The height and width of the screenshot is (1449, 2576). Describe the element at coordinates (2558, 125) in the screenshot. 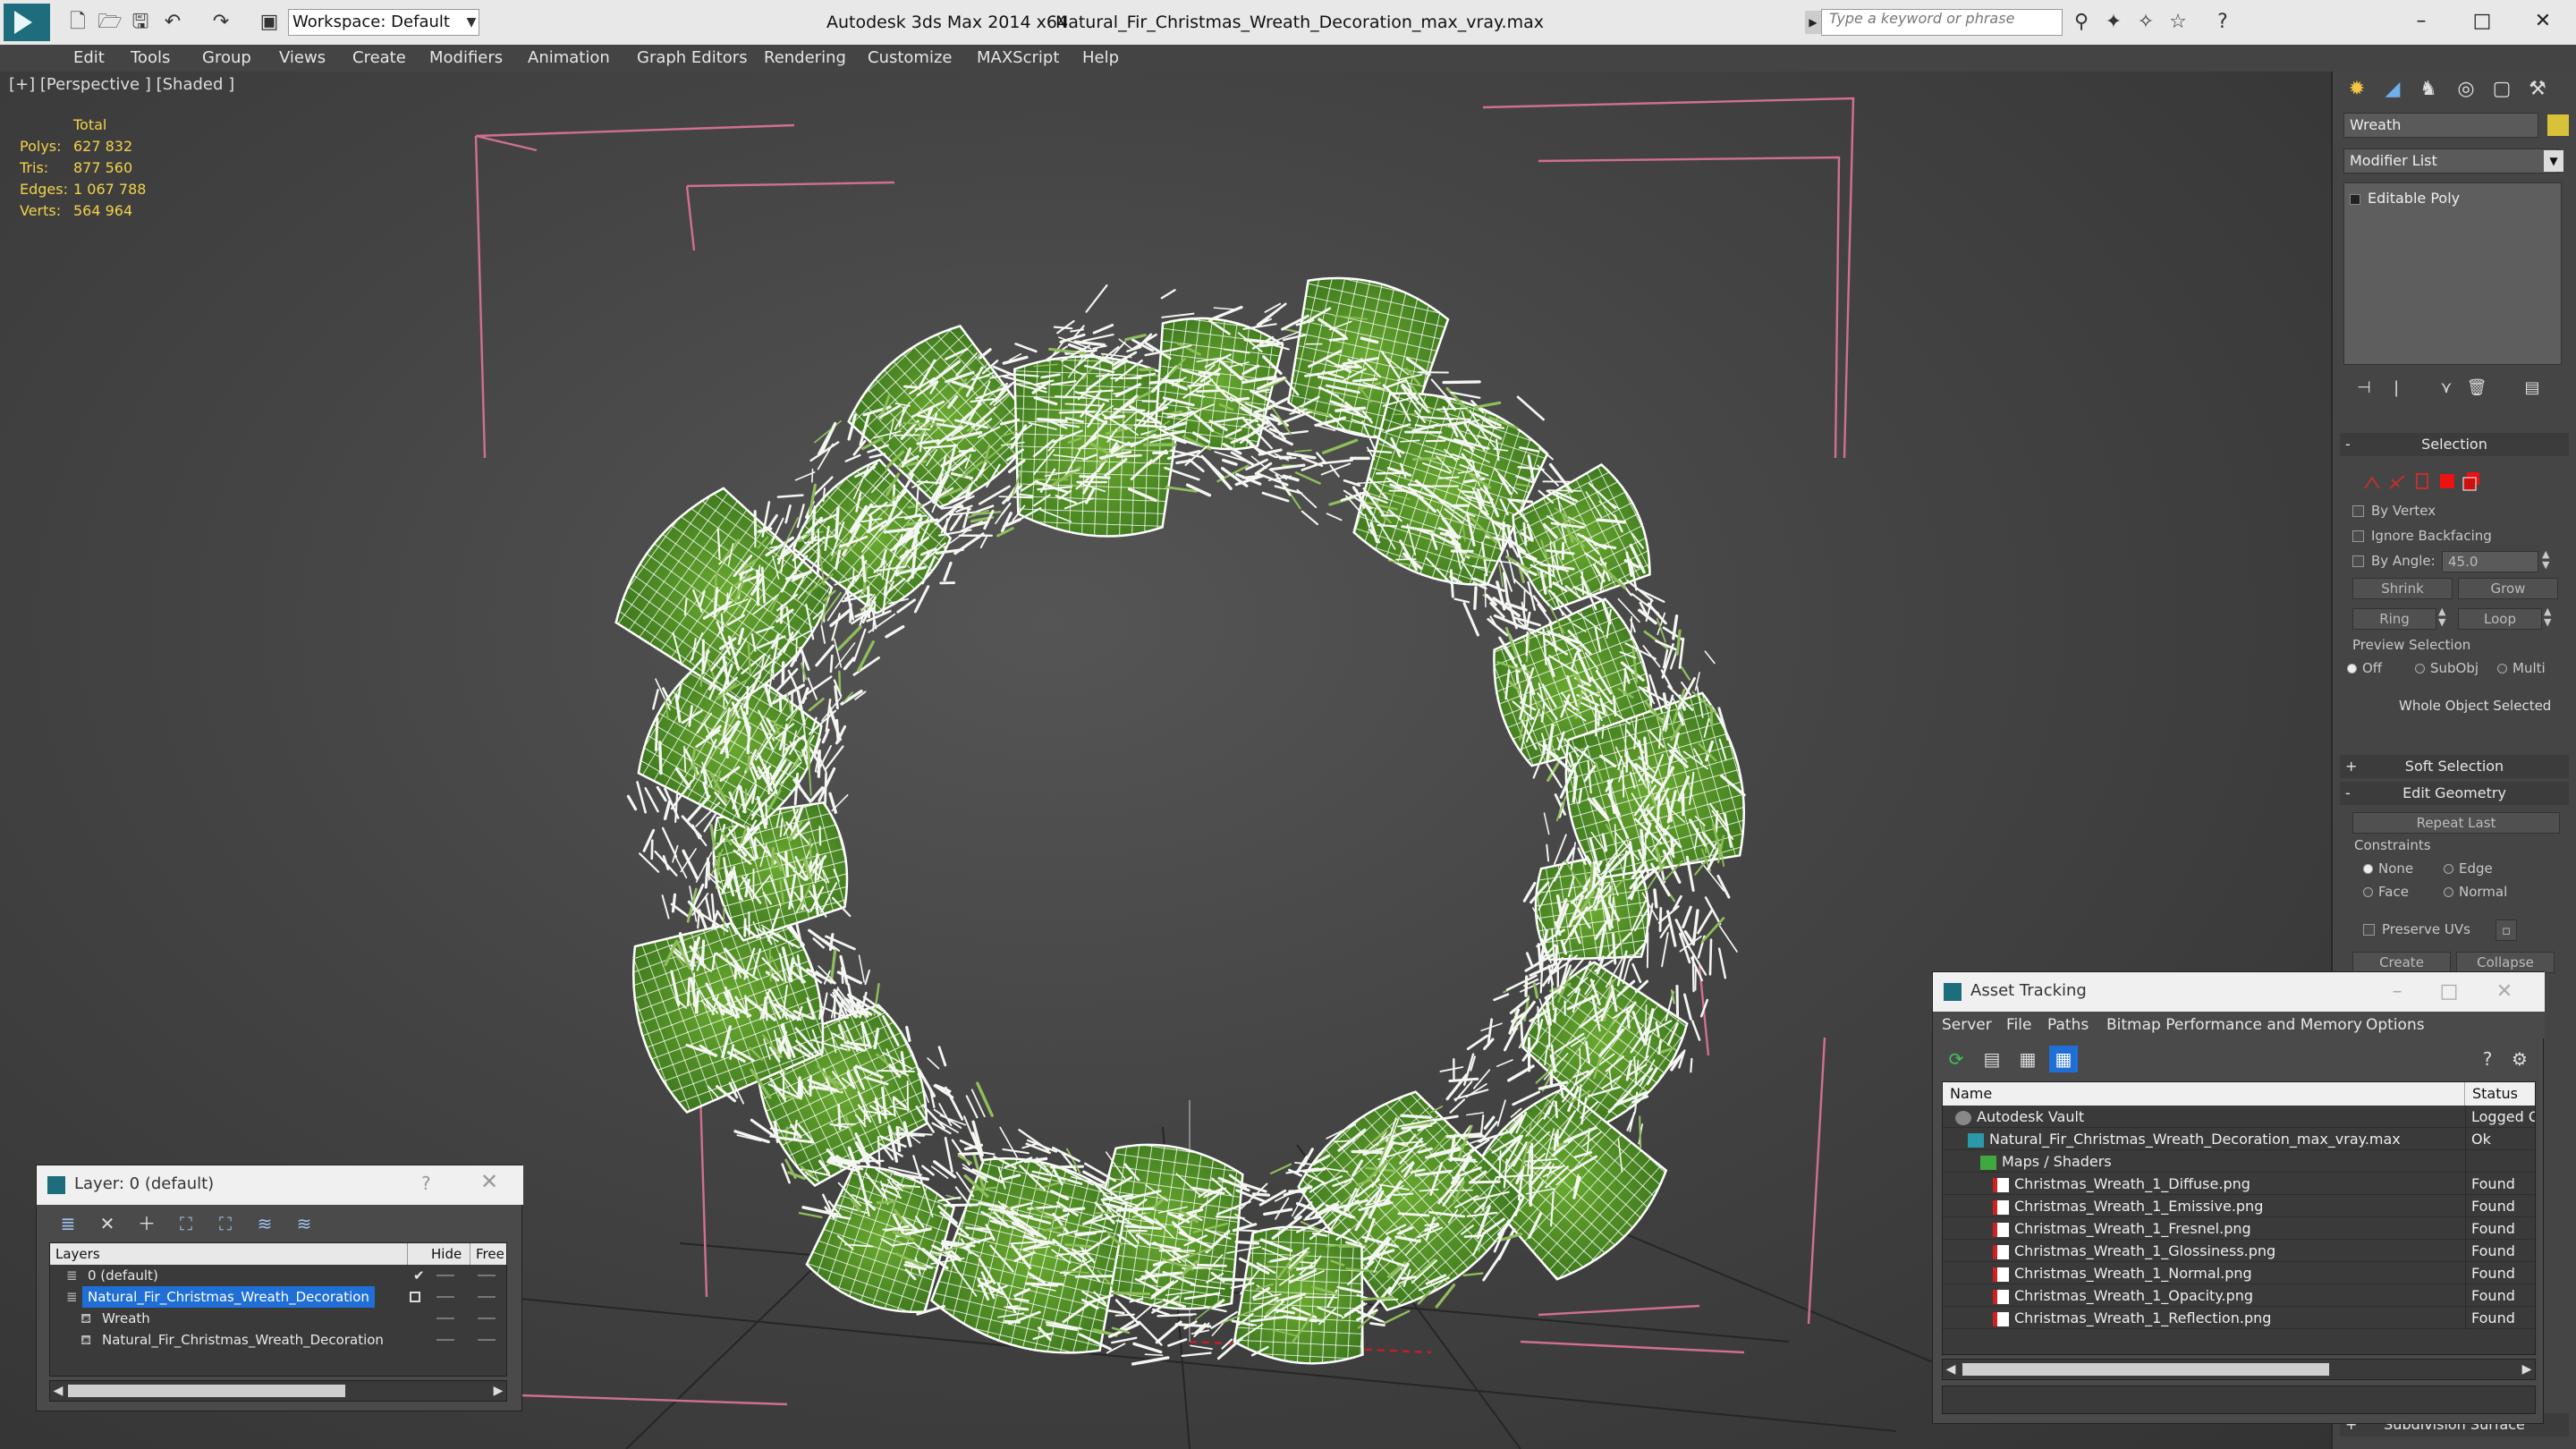

I see `object-color-swatch` at that location.